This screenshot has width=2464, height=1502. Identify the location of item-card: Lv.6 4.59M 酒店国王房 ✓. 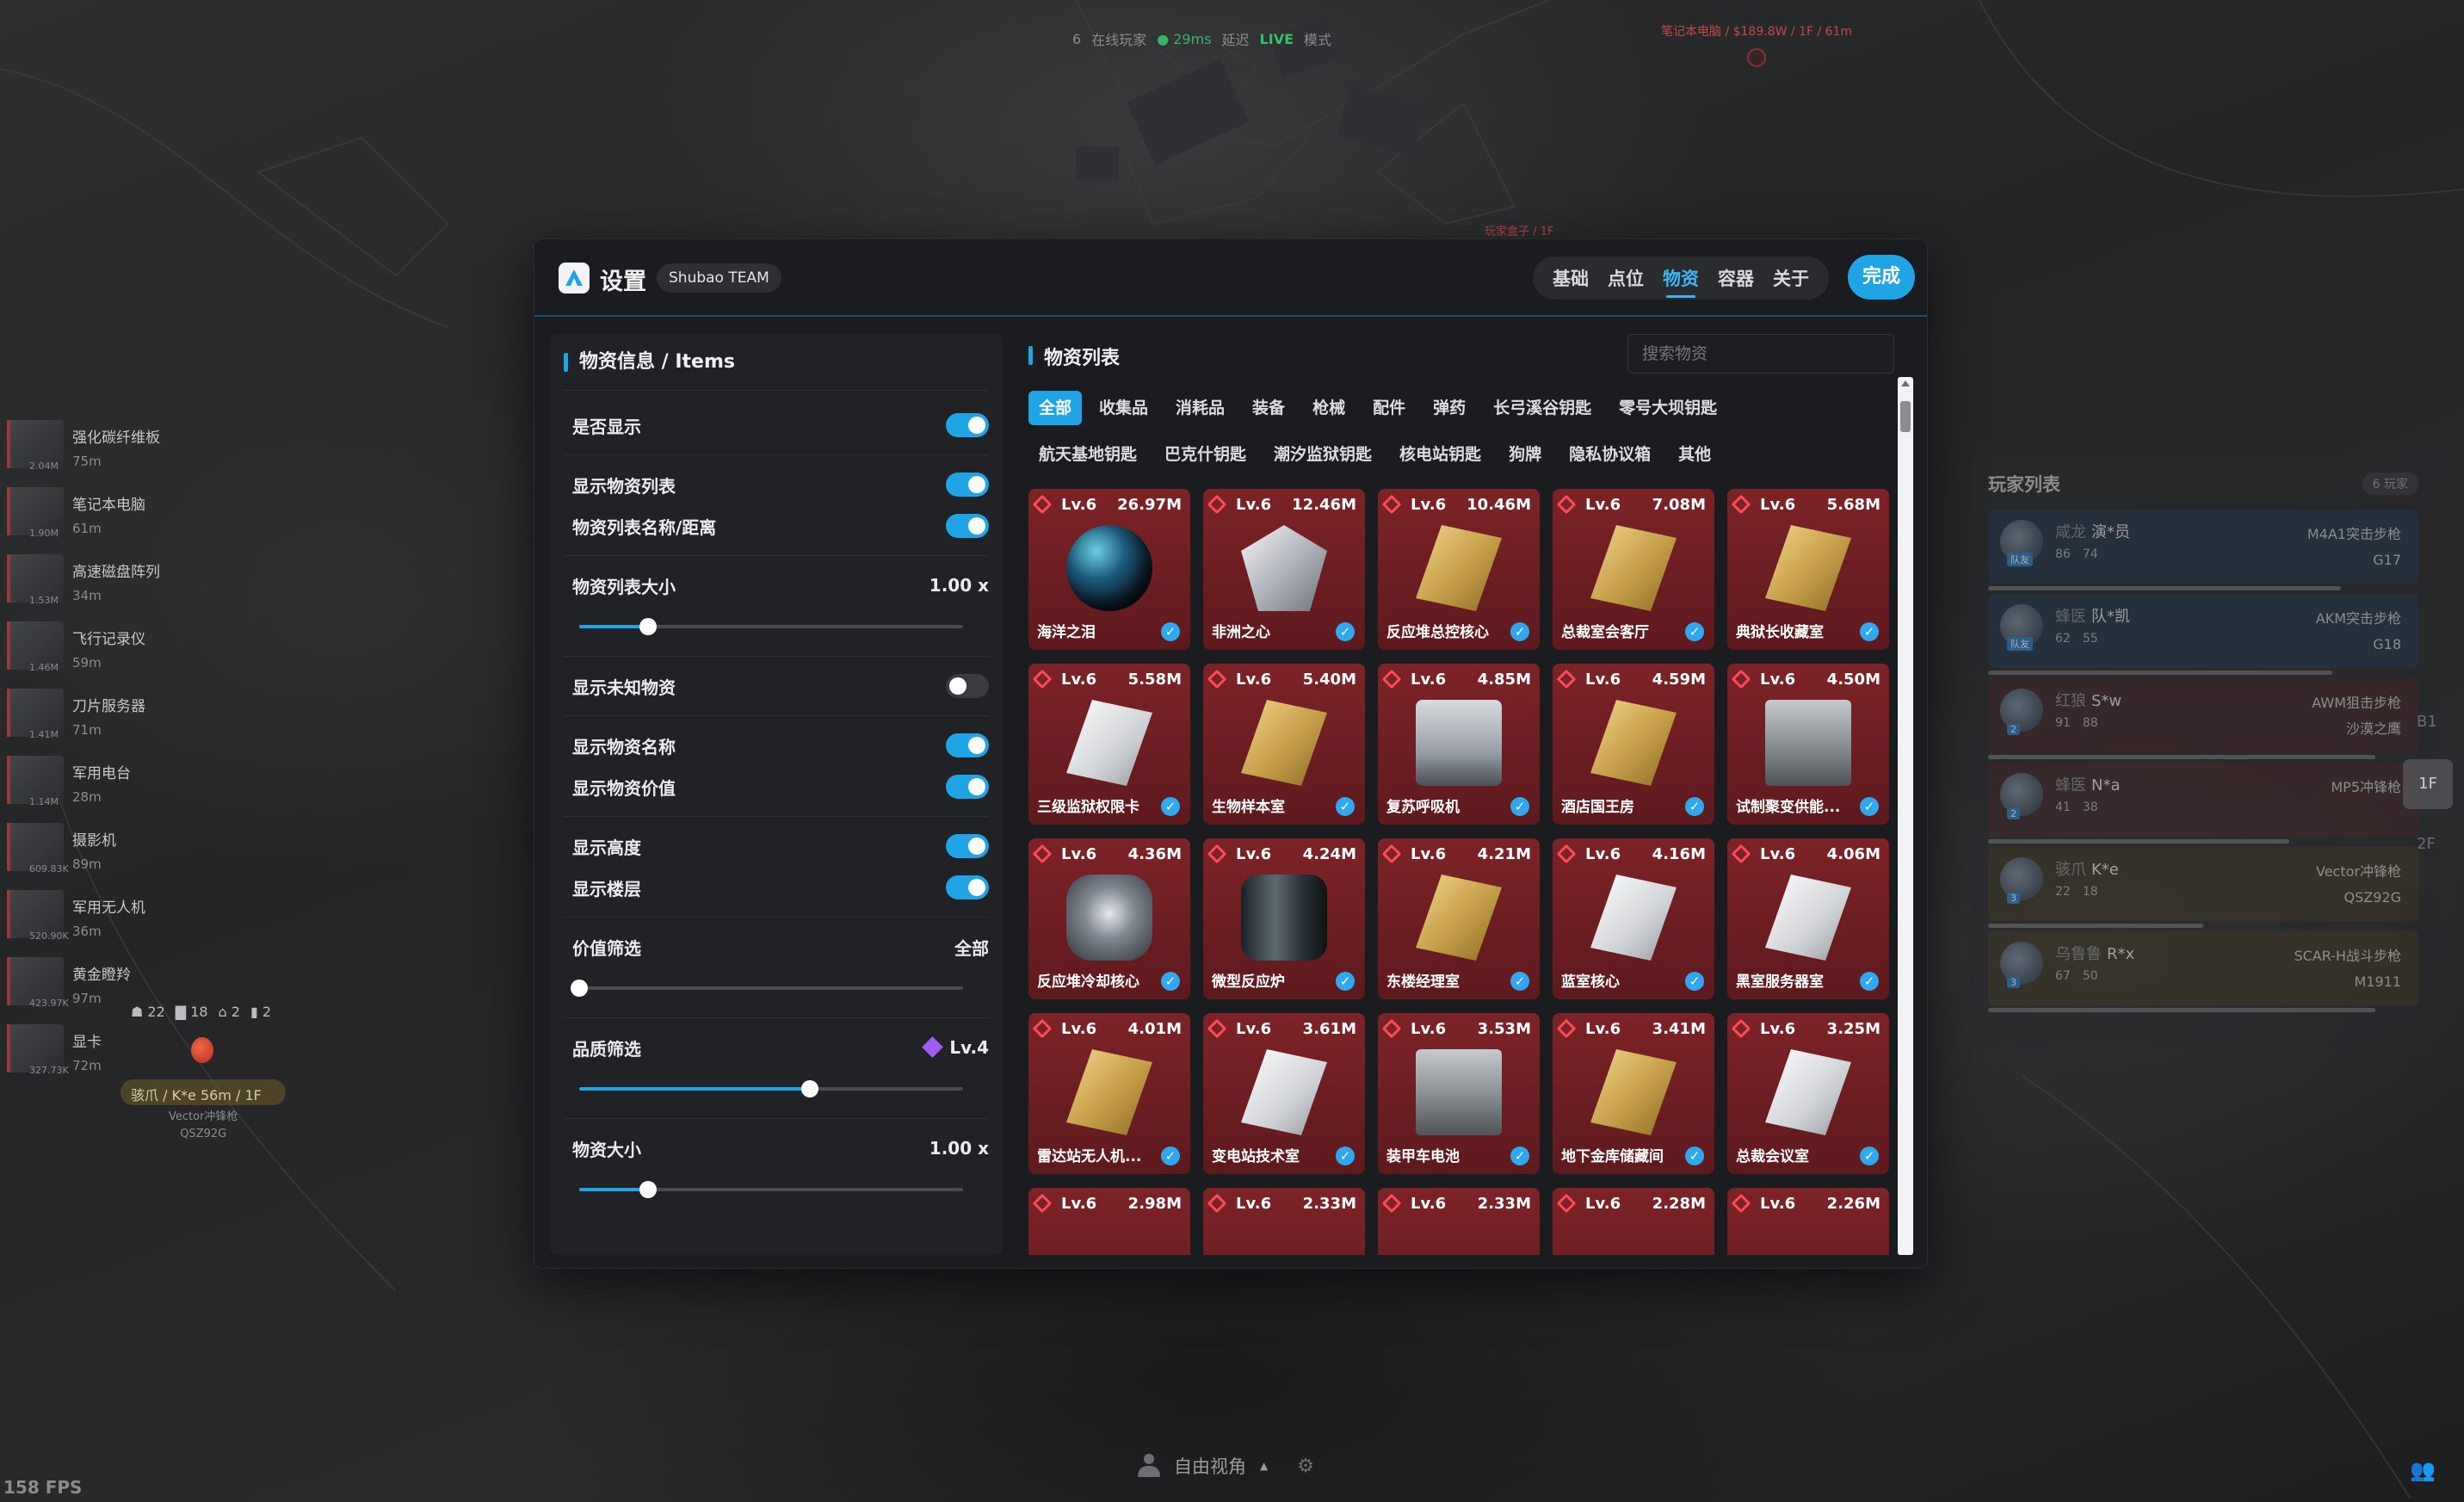
(1633, 745).